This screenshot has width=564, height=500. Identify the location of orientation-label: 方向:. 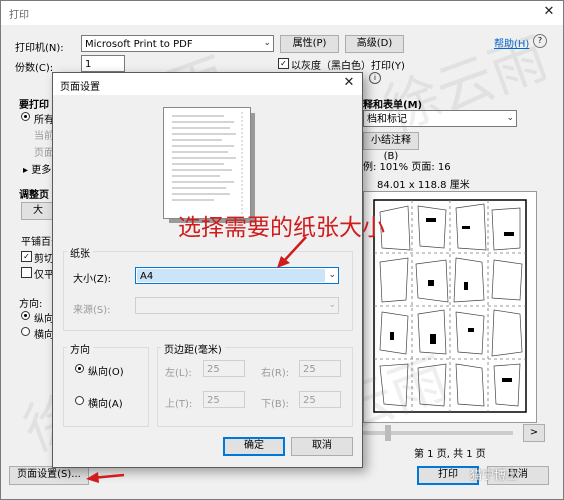
(31, 304).